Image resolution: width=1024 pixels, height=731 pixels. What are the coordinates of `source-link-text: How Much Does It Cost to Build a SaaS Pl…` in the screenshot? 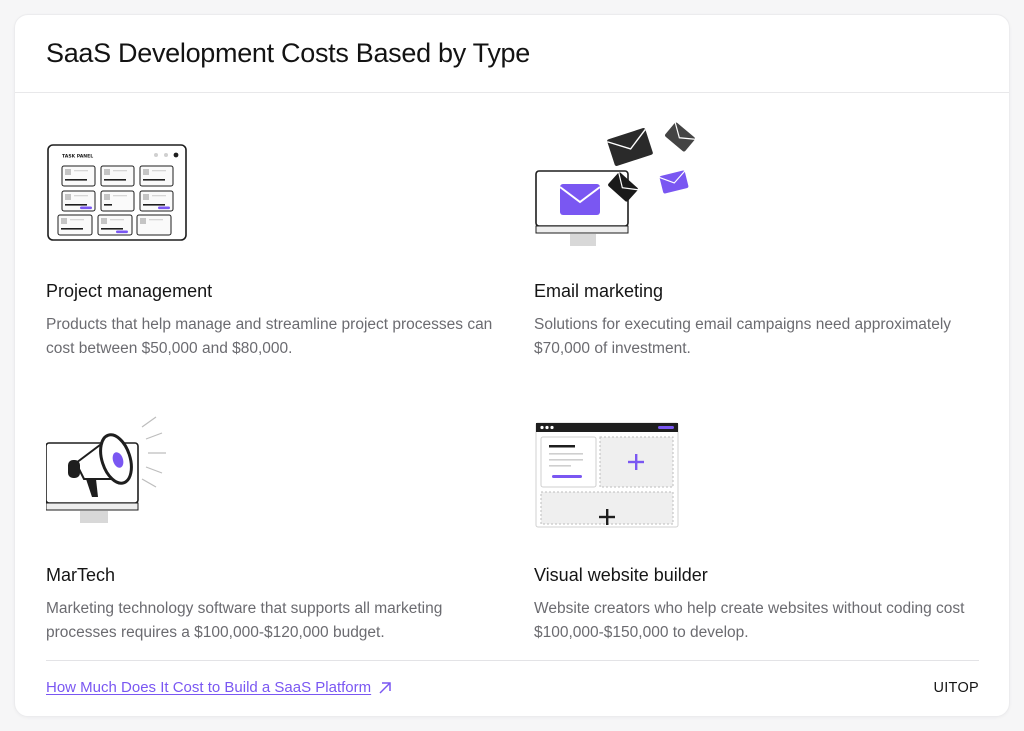 It's located at (209, 687).